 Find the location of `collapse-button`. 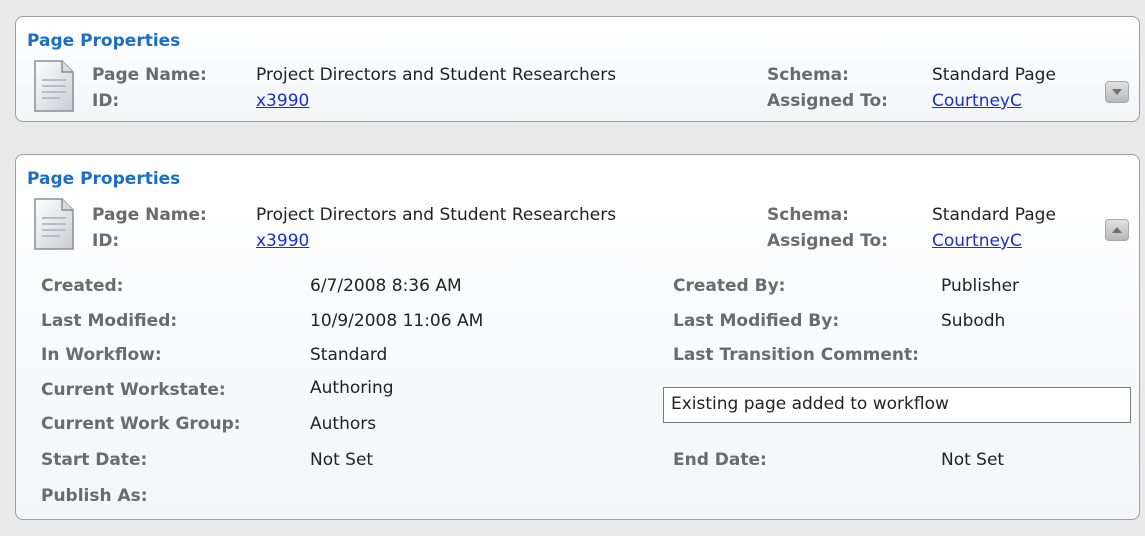

collapse-button is located at coordinates (1117, 230).